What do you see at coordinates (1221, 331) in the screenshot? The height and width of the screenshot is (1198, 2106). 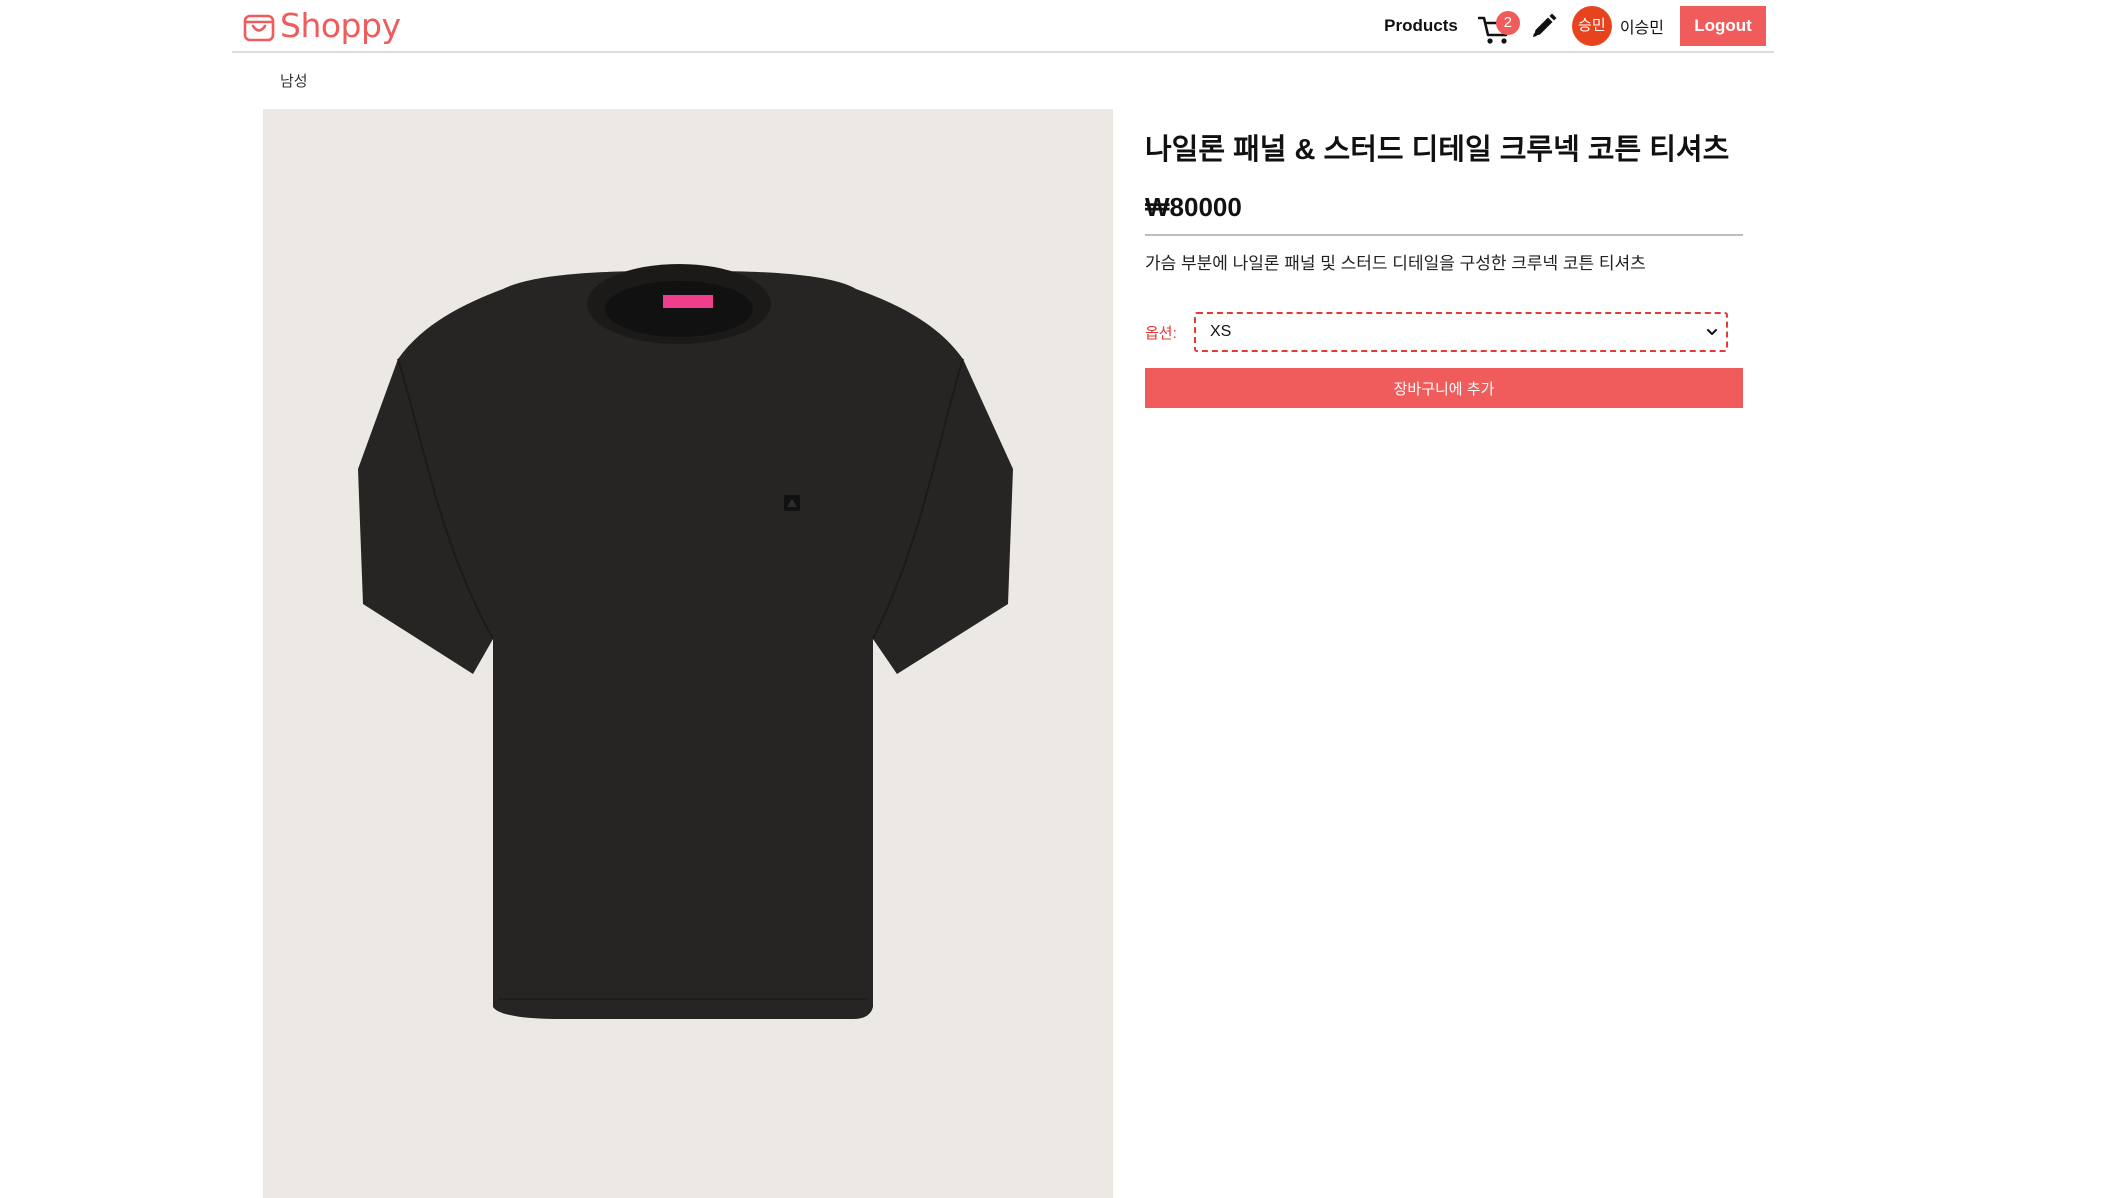 I see `selected-option: XS` at bounding box center [1221, 331].